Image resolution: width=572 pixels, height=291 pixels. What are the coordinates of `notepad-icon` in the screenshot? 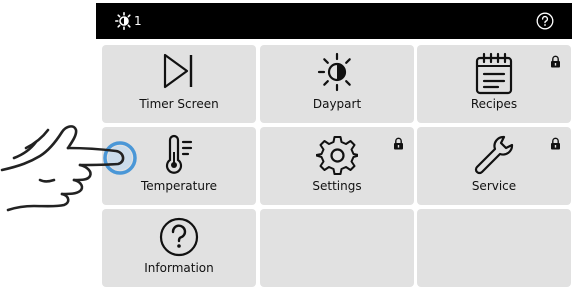 It's located at (494, 73).